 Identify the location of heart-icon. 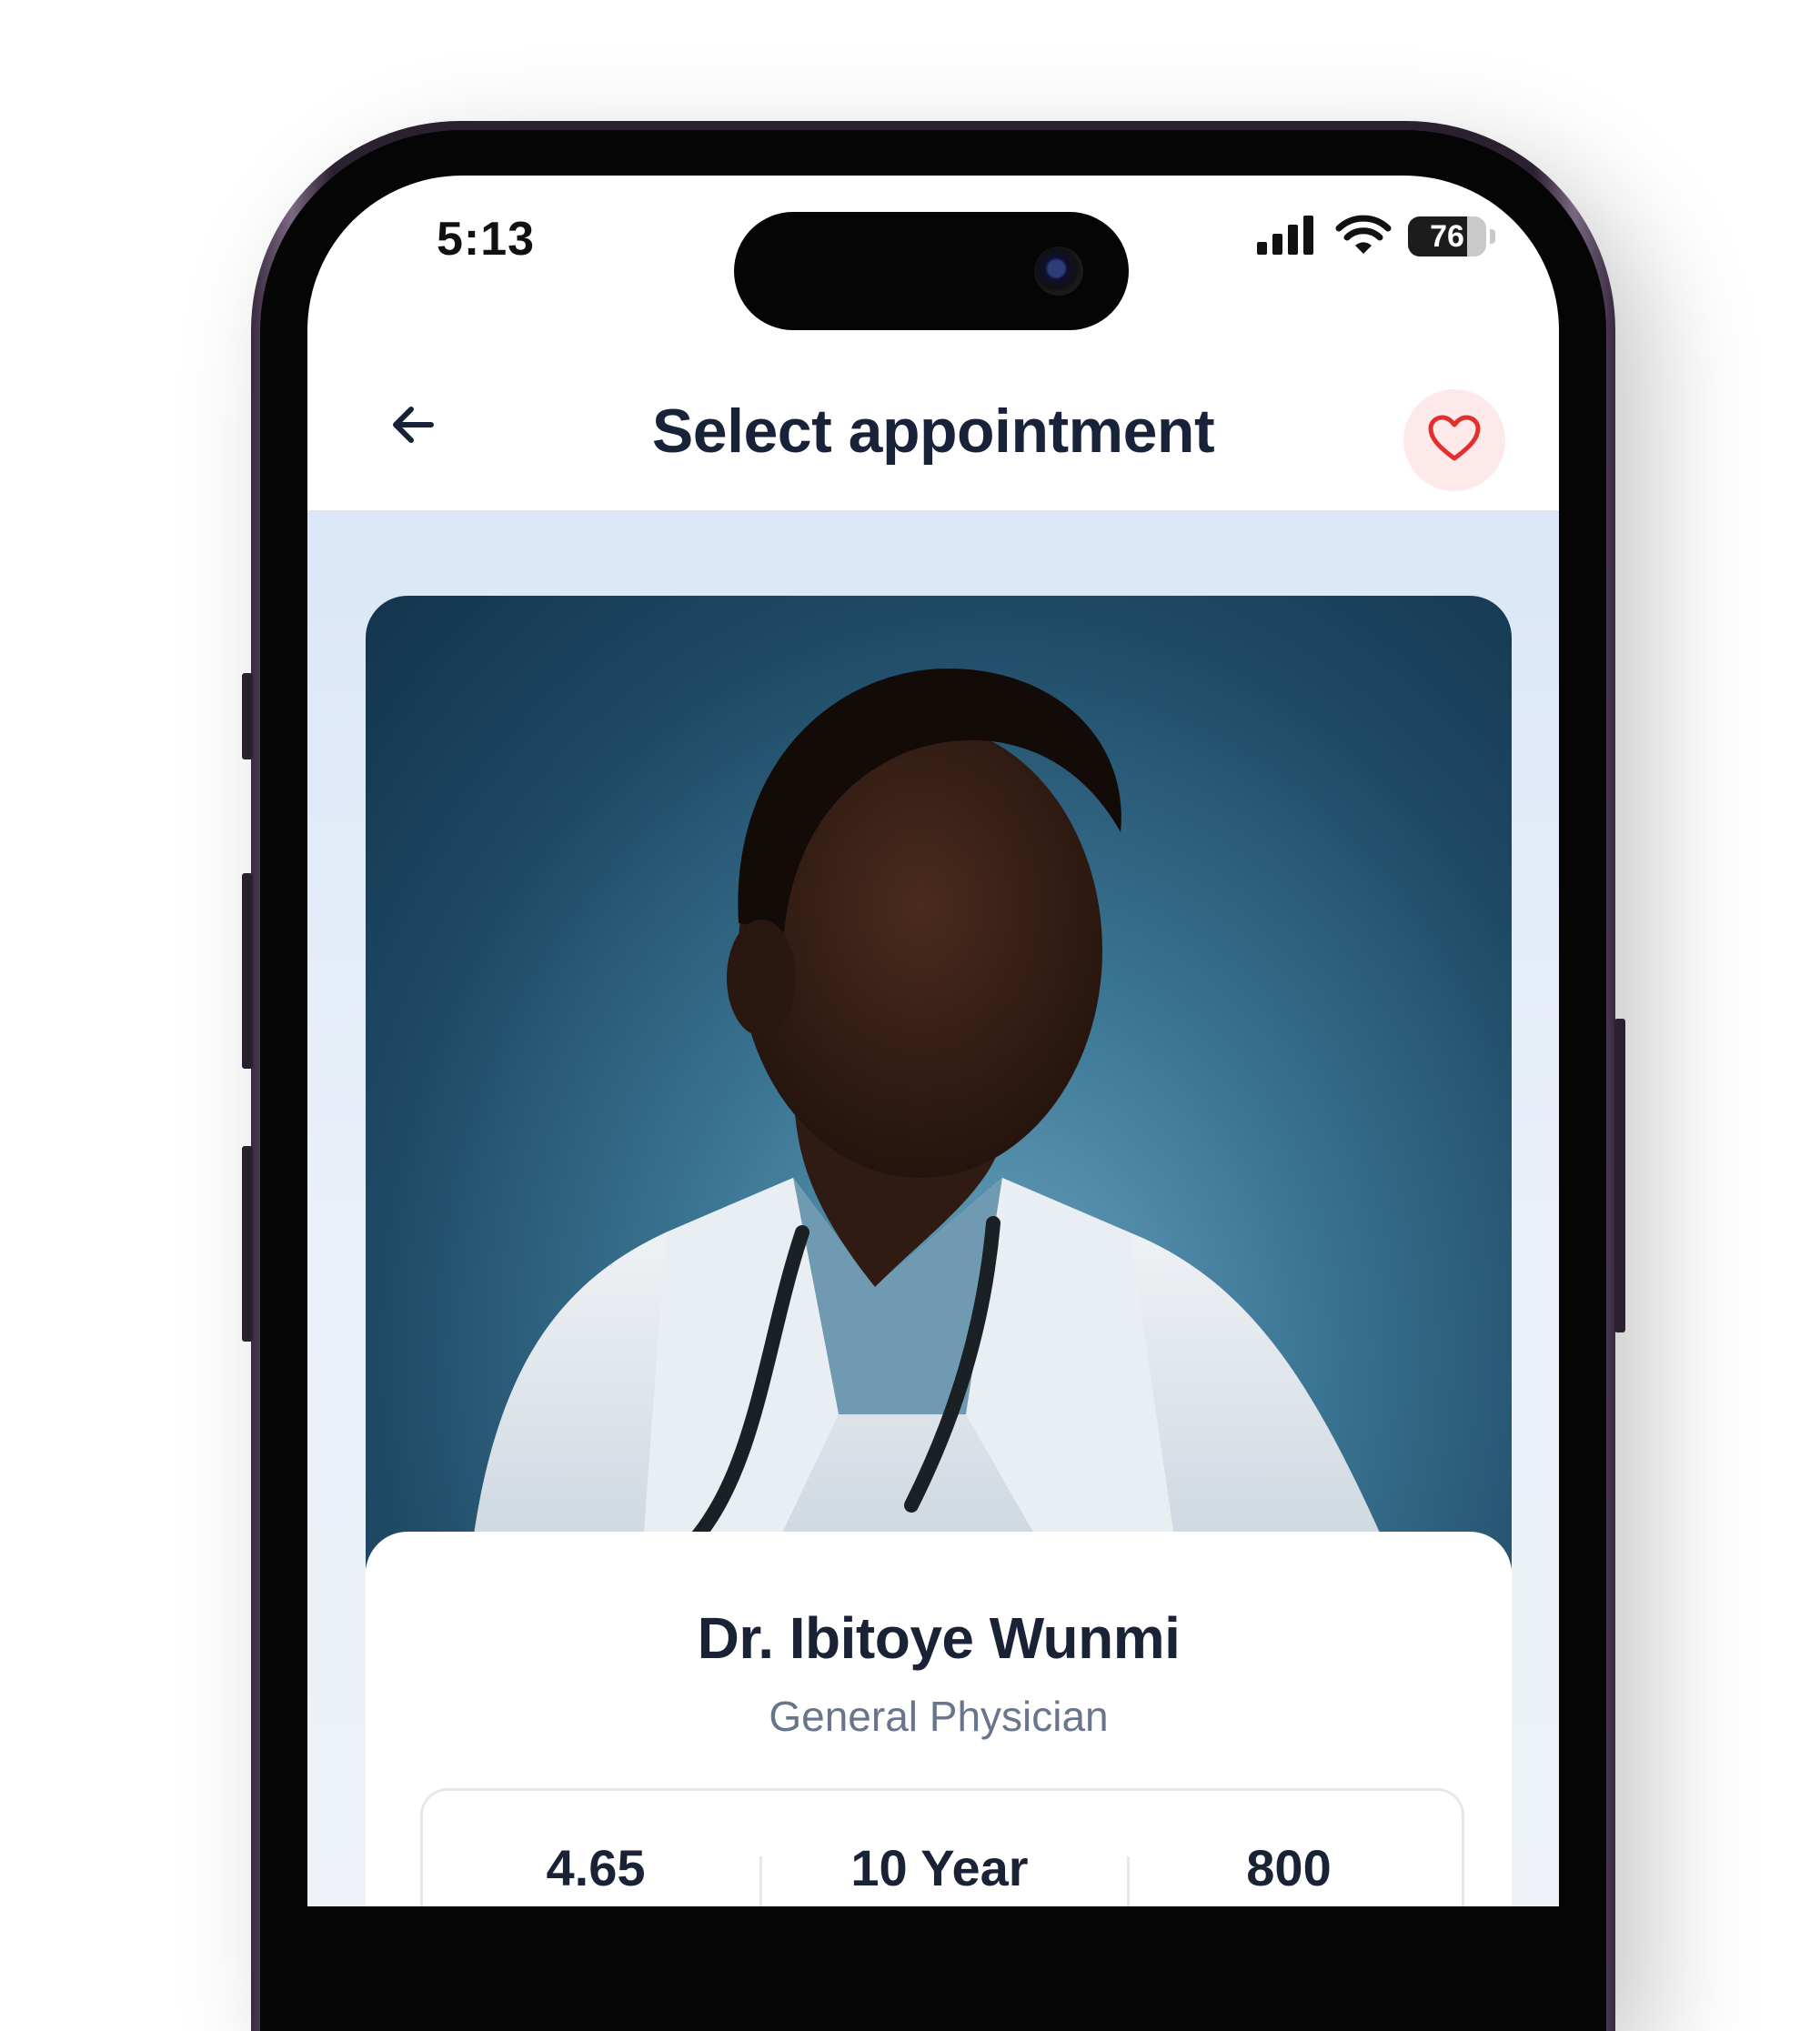
(1454, 441).